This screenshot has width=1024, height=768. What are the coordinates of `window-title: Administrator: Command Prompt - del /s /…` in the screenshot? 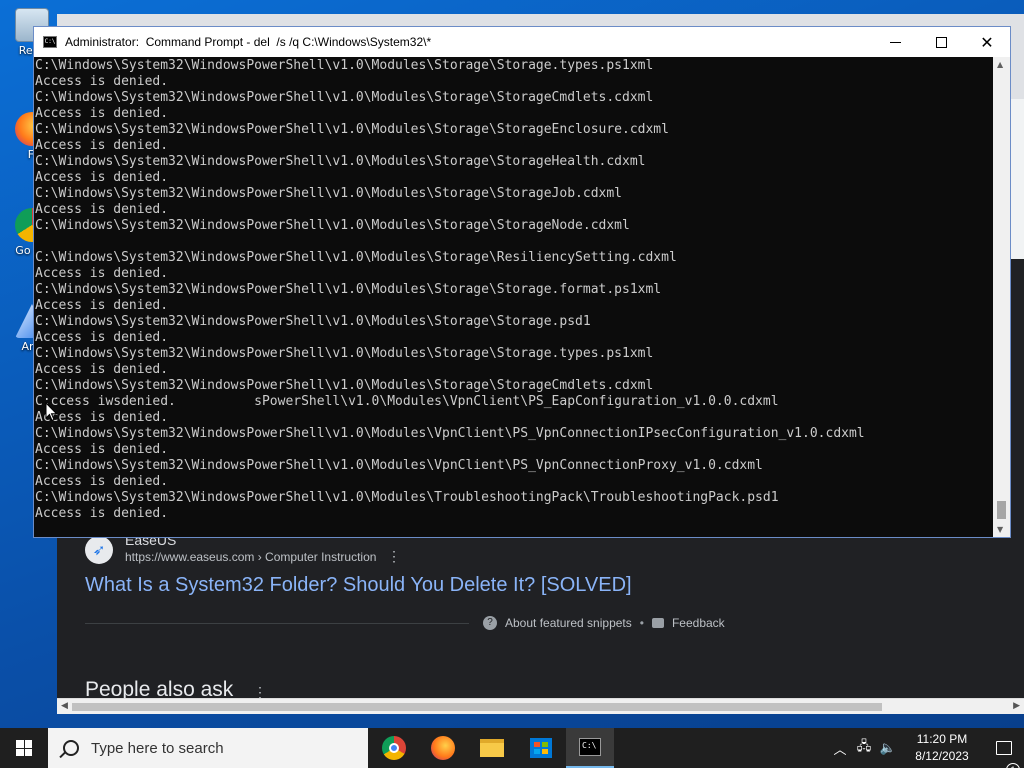 It's located at (248, 42).